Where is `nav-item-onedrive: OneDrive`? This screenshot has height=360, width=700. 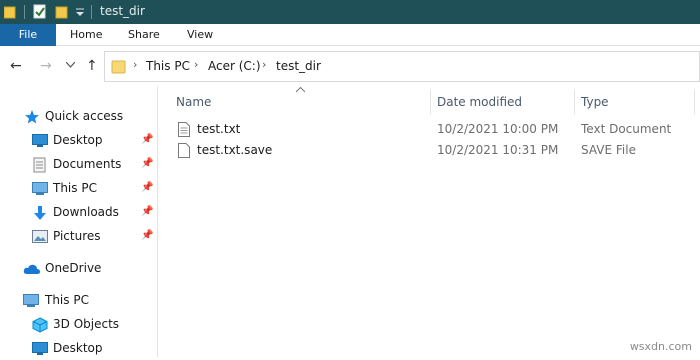
nav-item-onedrive: OneDrive is located at coordinates (79, 269).